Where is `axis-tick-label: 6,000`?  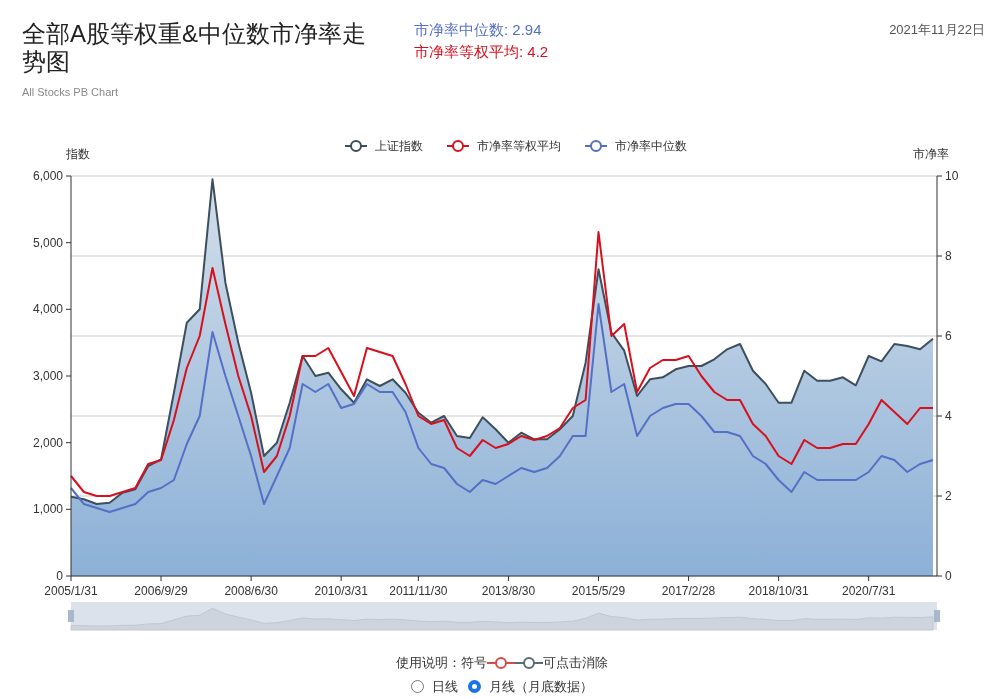 axis-tick-label: 6,000 is located at coordinates (47, 176).